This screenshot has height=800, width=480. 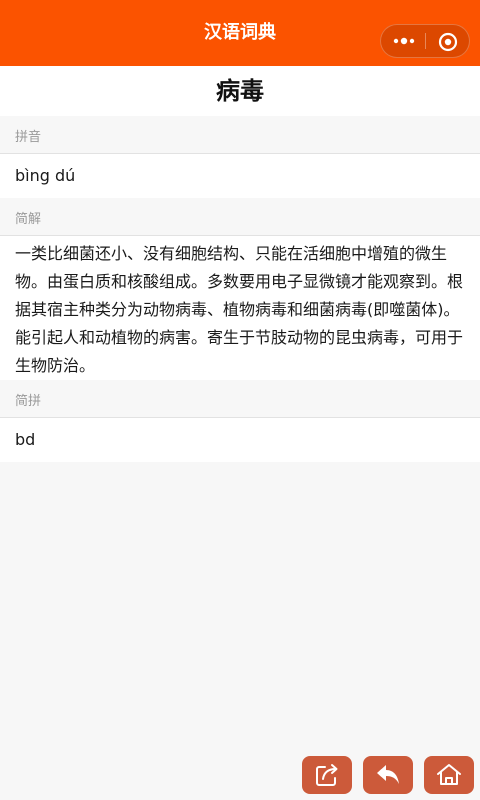 I want to click on target-icon, so click(x=448, y=42).